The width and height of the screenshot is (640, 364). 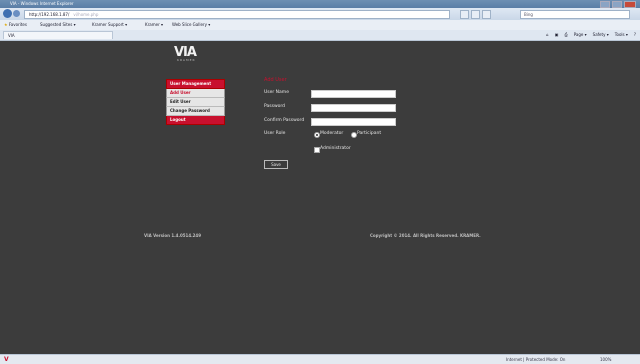 I want to click on feeds-icon: ▣, so click(x=557, y=35).